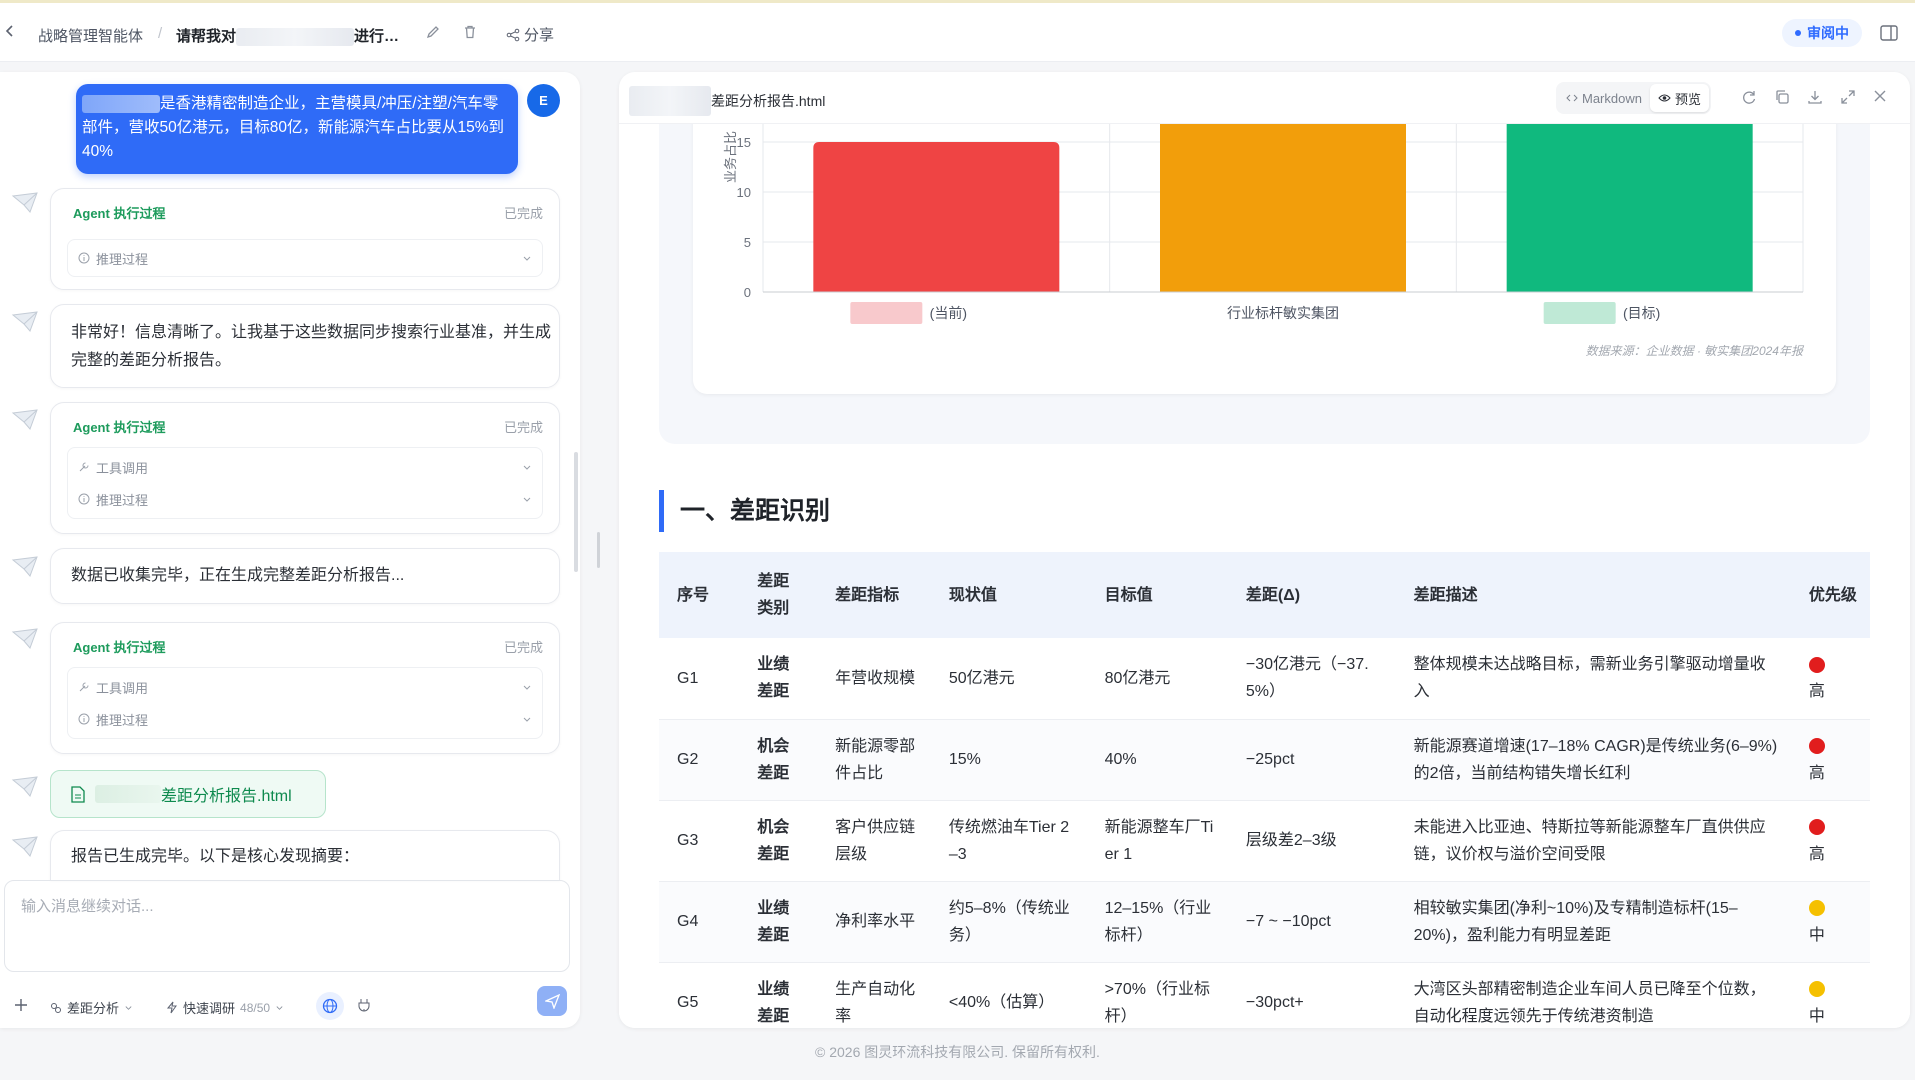 Image resolution: width=1915 pixels, height=1080 pixels. I want to click on cell-current: 传统燃油车Tier 2–3, so click(1008, 841).